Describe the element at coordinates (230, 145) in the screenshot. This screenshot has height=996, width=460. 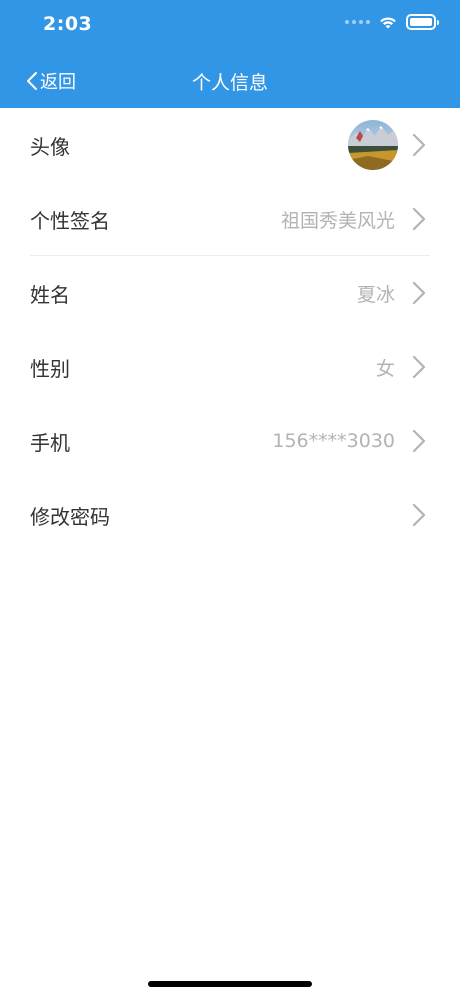
I see `row-avatar: 头像` at that location.